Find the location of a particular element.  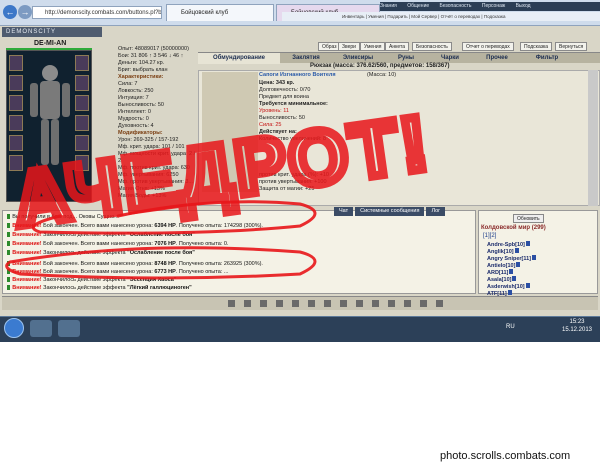

clock-date: 15.12.2013 is located at coordinates (577, 330).